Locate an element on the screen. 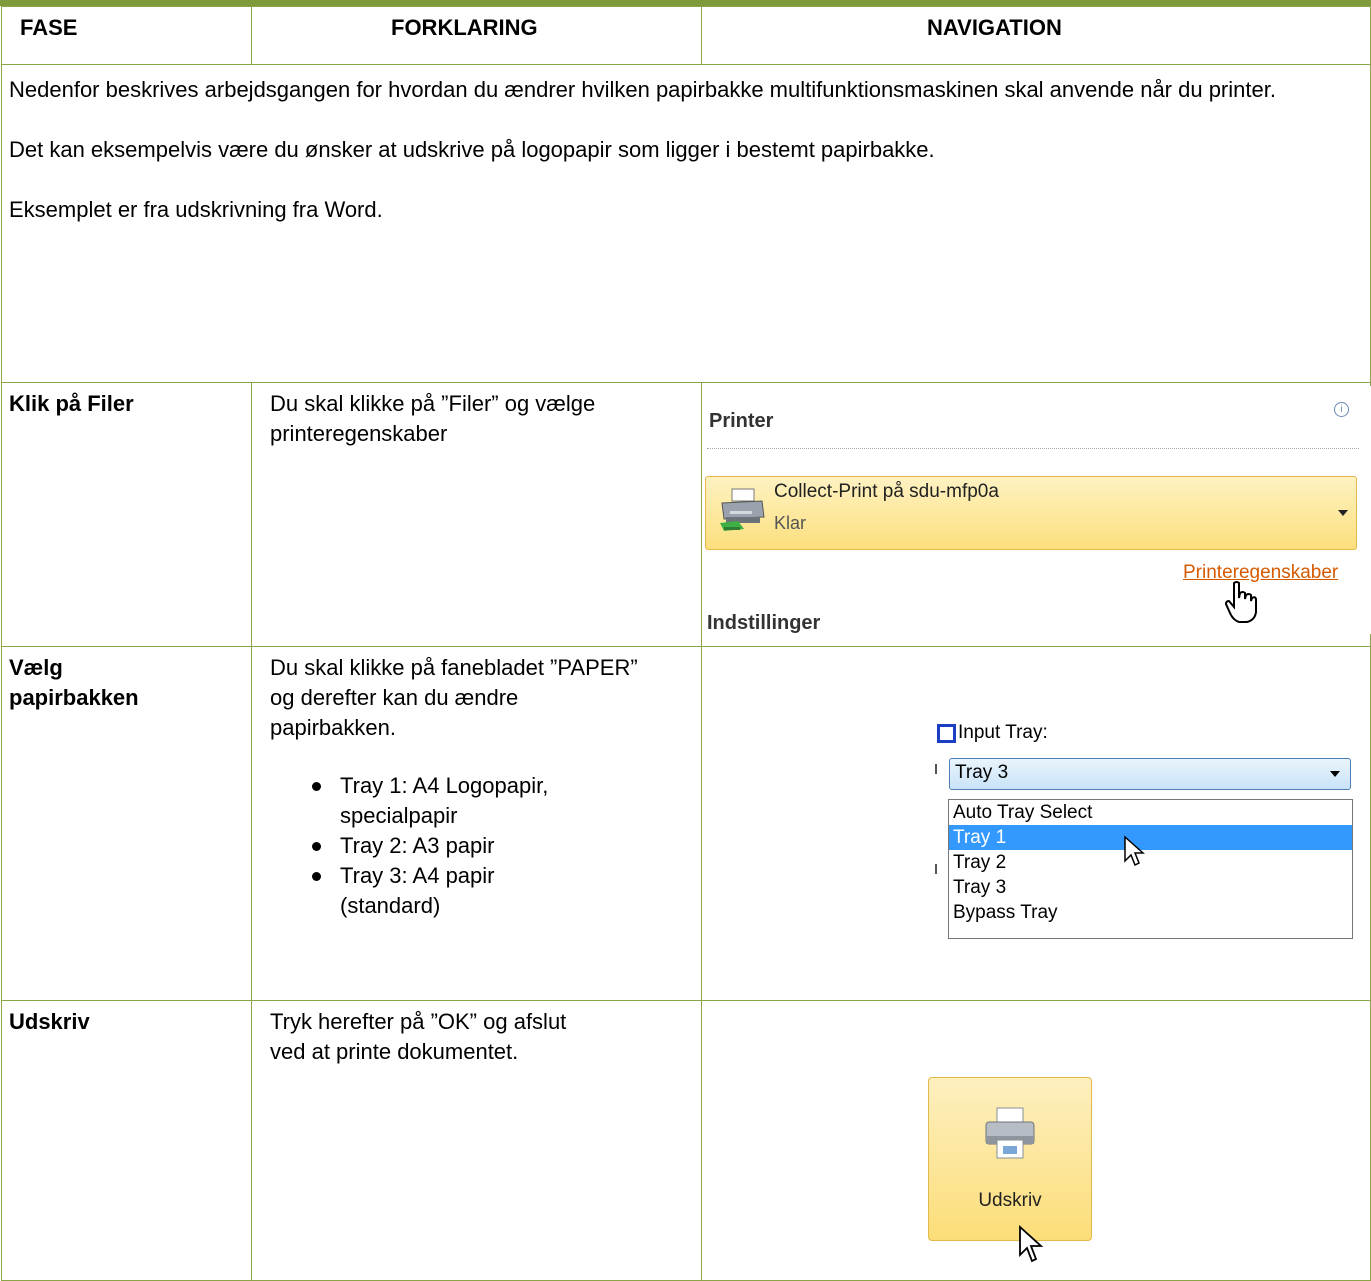  header-forklaring: FORKLARING is located at coordinates (464, 27).